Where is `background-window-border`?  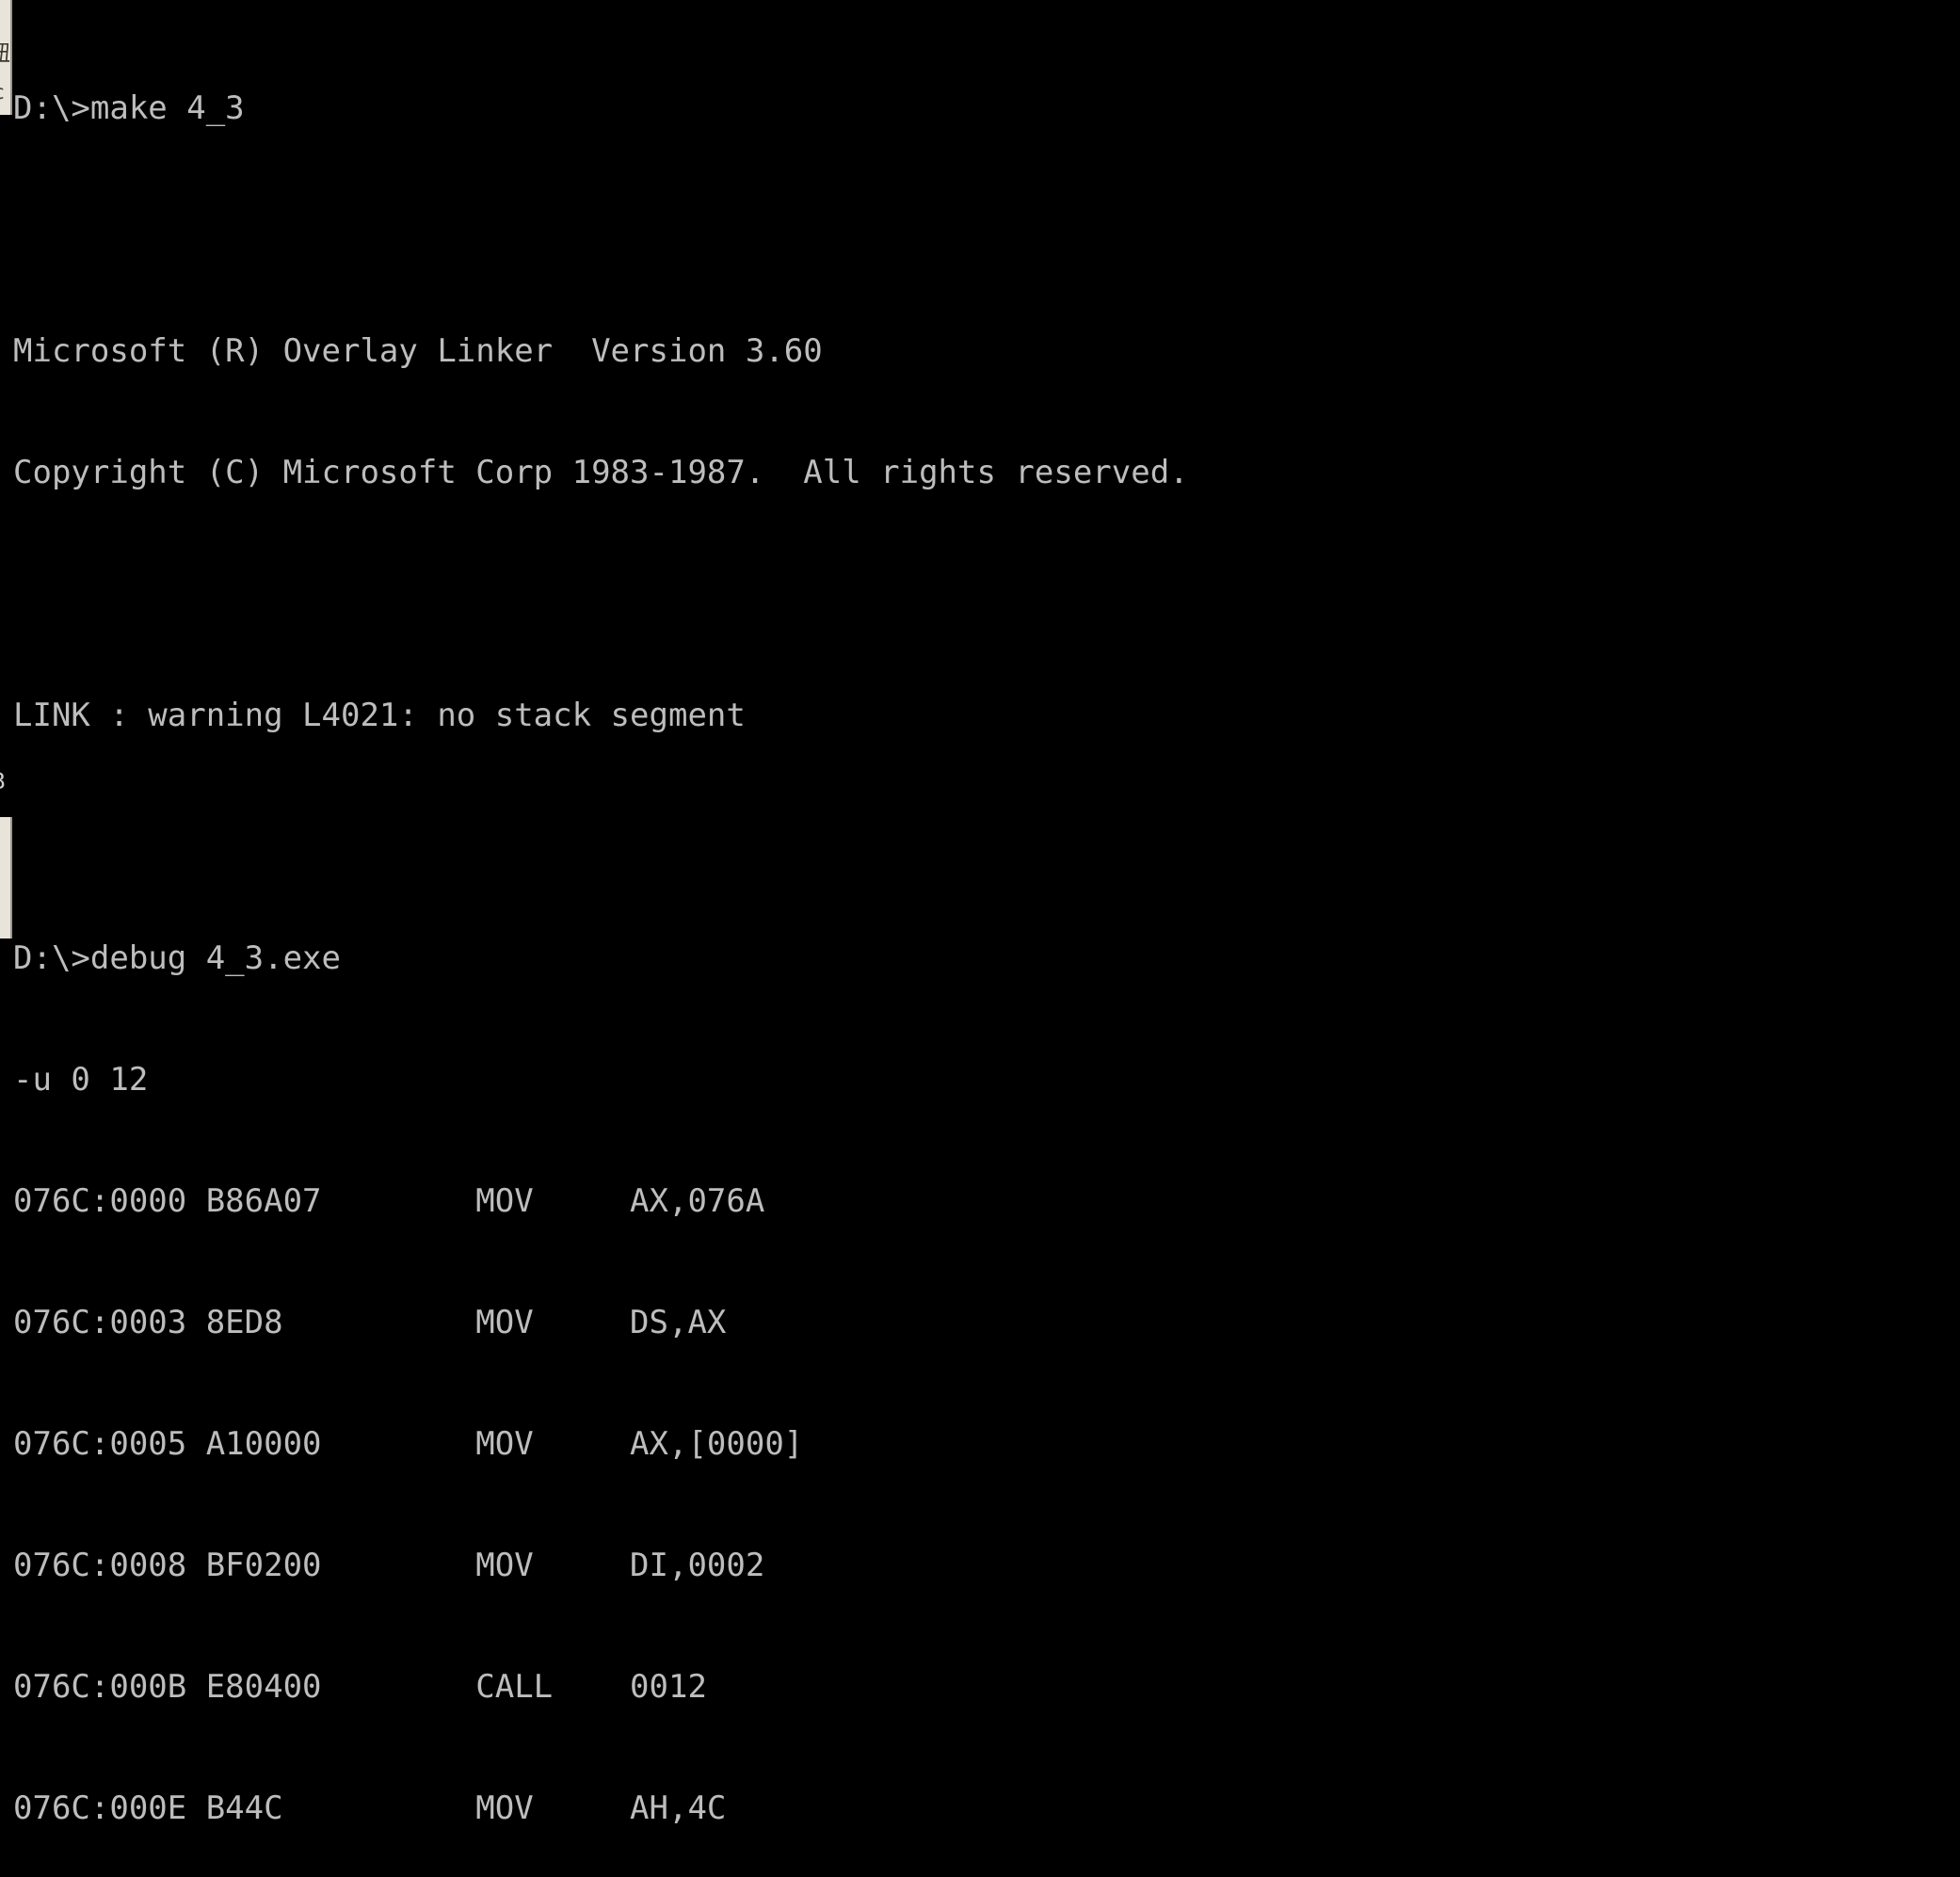 background-window-border is located at coordinates (11, 878).